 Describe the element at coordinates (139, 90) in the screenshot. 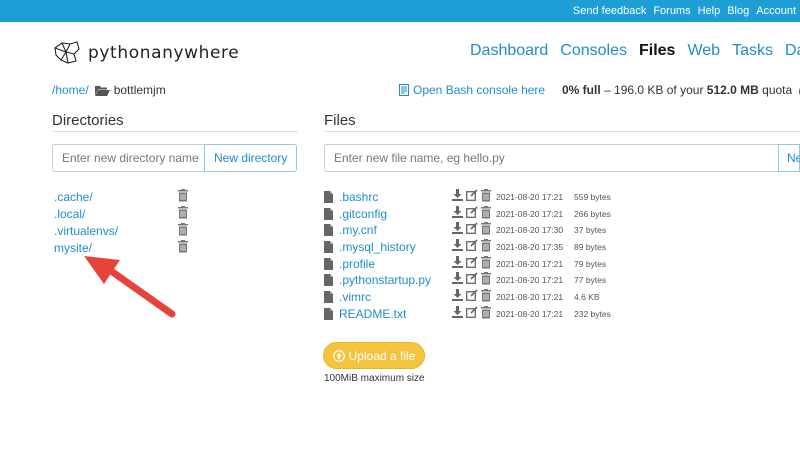

I see `breadcrumb-current: bottlemjm` at that location.